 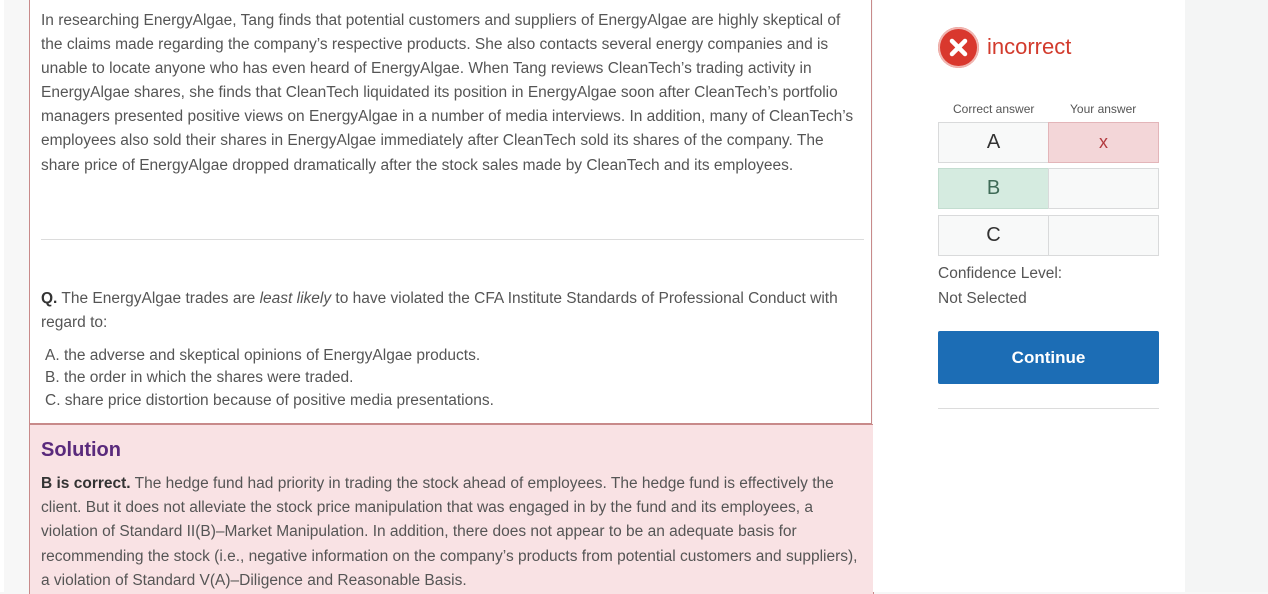 What do you see at coordinates (158, 298) in the screenshot?
I see `question-text-before: The EnergyAlgae trades are` at bounding box center [158, 298].